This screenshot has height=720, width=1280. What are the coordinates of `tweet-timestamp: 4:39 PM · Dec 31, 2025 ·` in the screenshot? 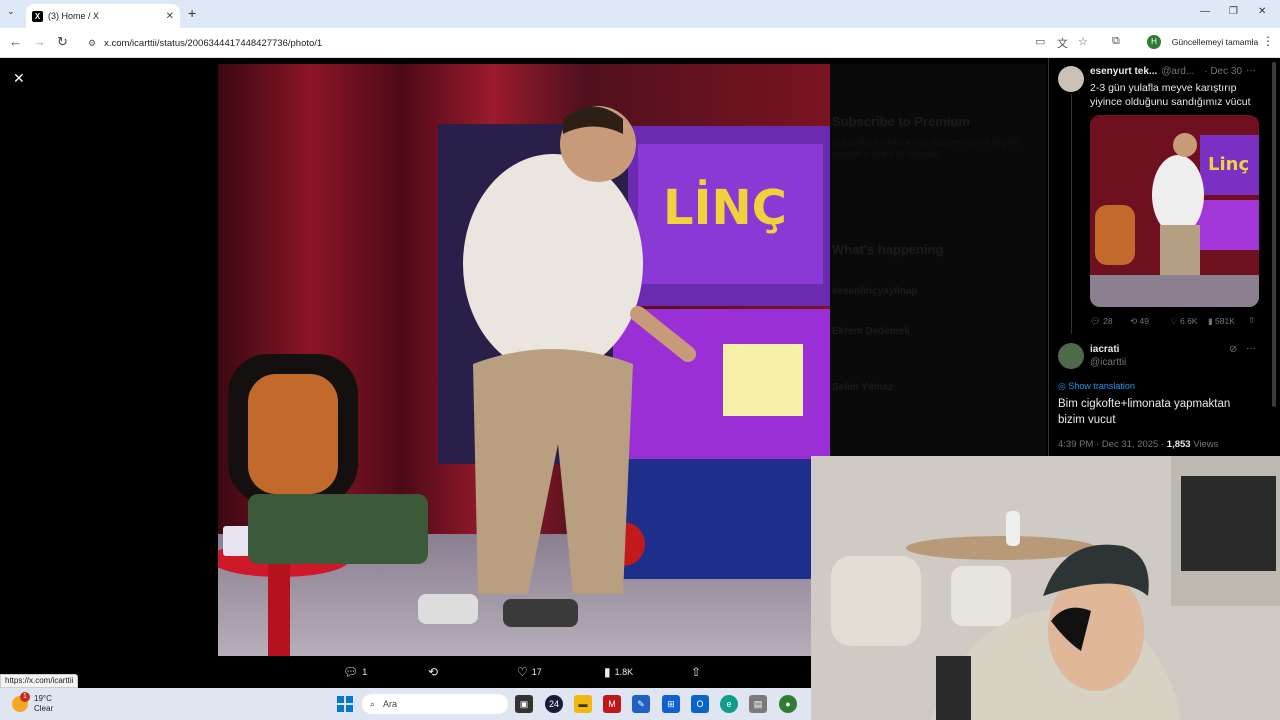 It's located at (1112, 444).